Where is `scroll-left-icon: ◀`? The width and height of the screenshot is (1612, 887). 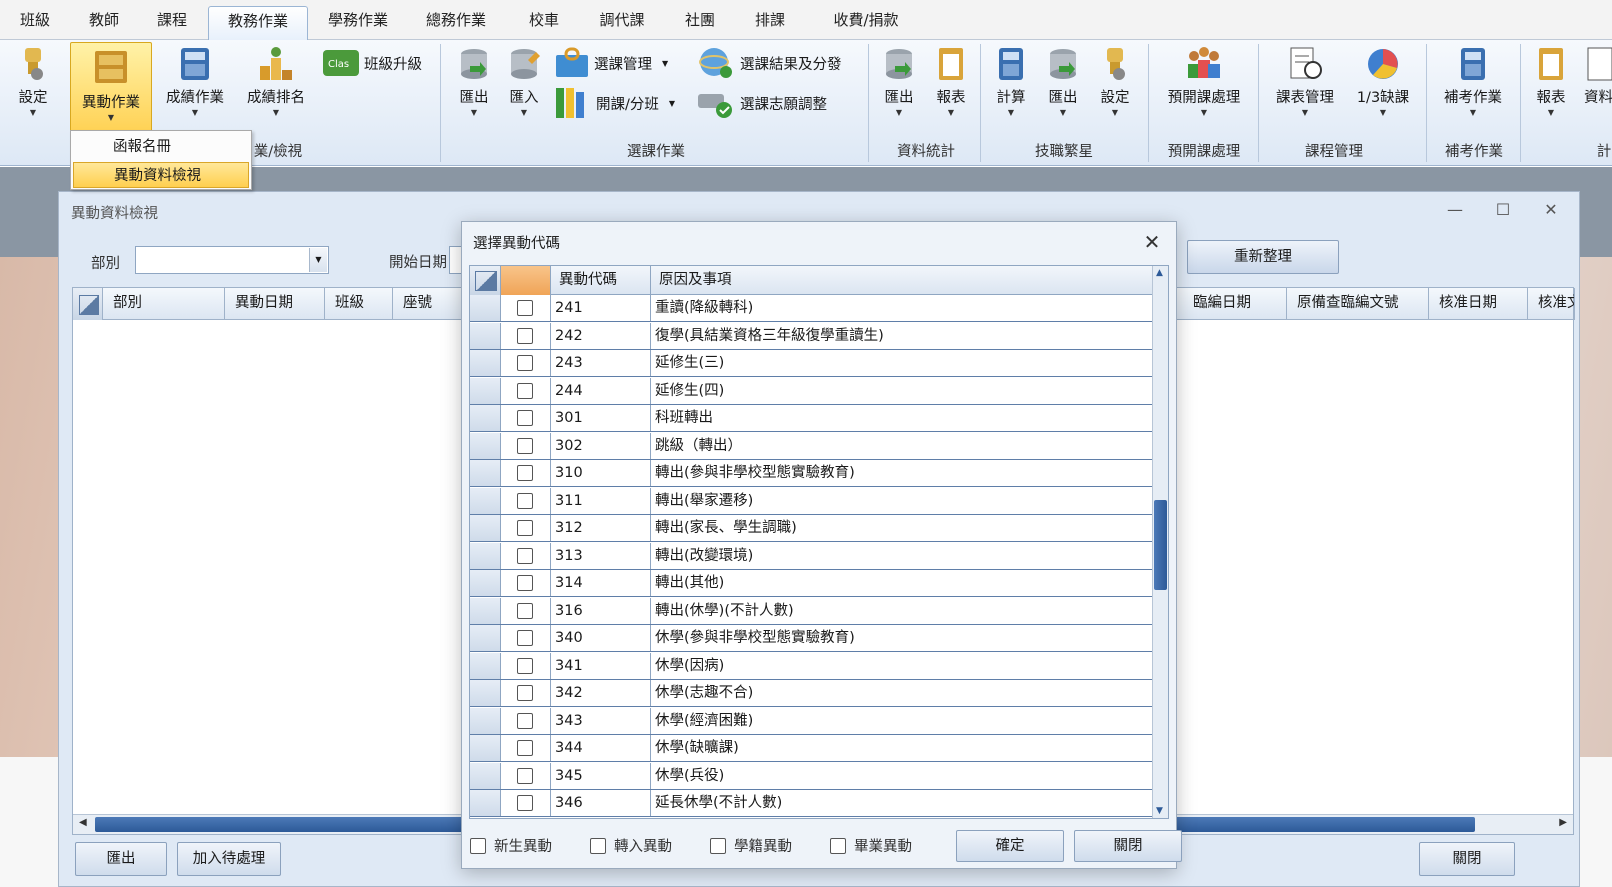 scroll-left-icon: ◀ is located at coordinates (83, 822).